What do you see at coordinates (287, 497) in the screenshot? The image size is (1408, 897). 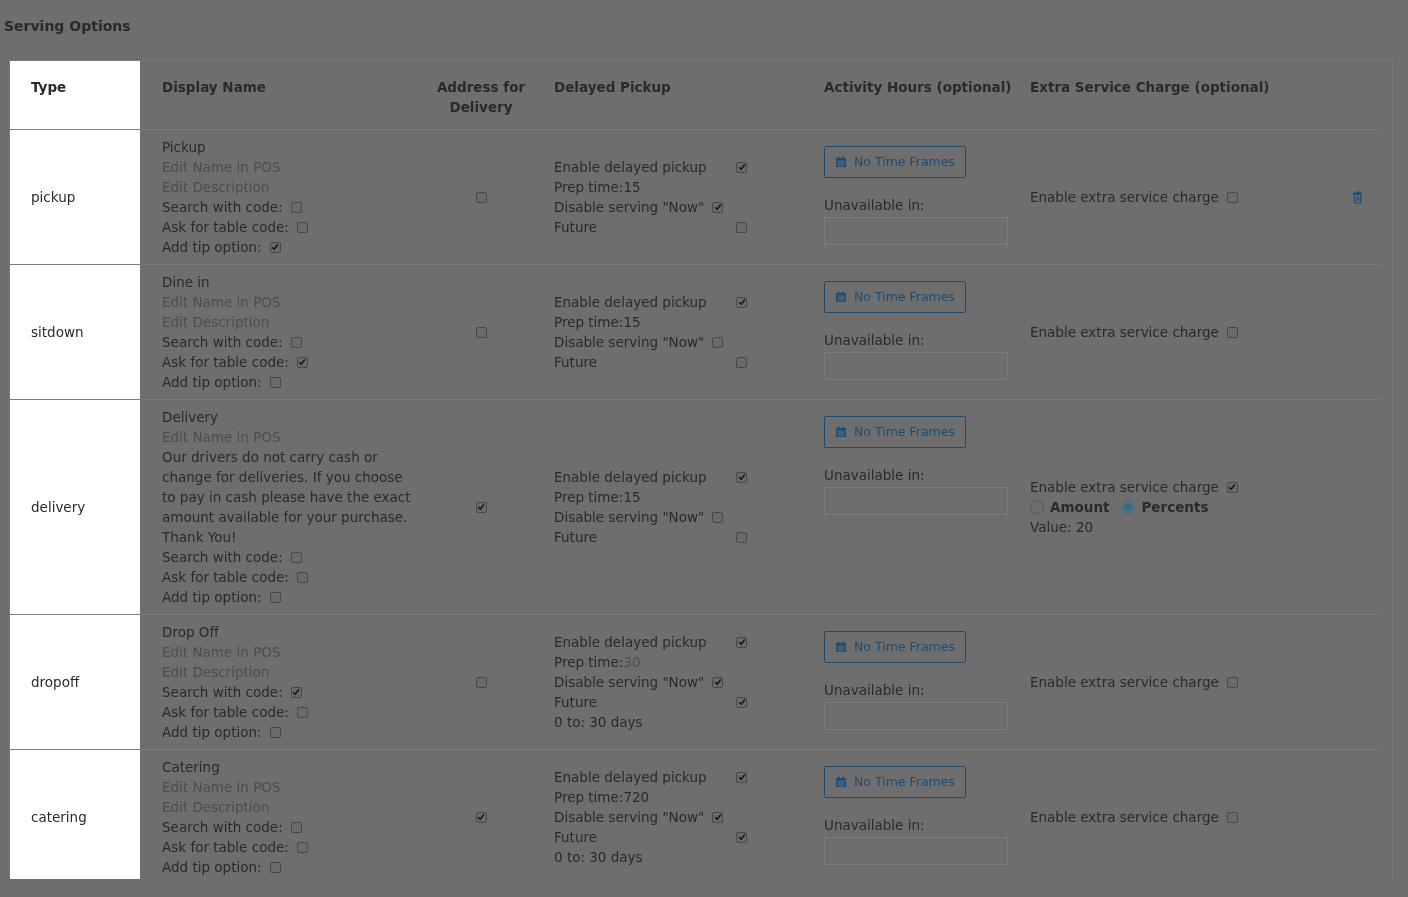 I see `description: Our drivers do not carry cash or change for deliveries. If you choose to pay in cash please have the exact amount available for your purchase. Thank You!` at bounding box center [287, 497].